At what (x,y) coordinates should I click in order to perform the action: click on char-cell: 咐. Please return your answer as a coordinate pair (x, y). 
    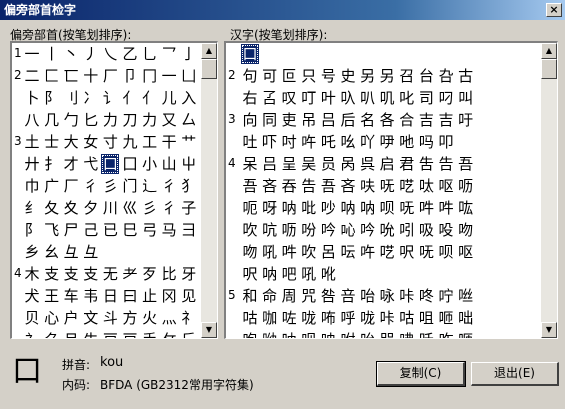
    Looking at the image, I should click on (348, 334).